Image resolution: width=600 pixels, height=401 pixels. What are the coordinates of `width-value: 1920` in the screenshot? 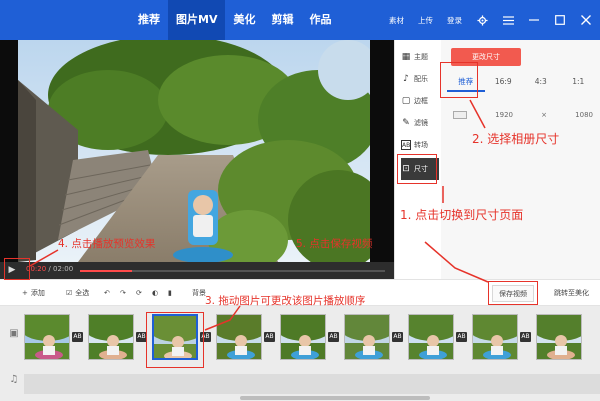 It's located at (504, 115).